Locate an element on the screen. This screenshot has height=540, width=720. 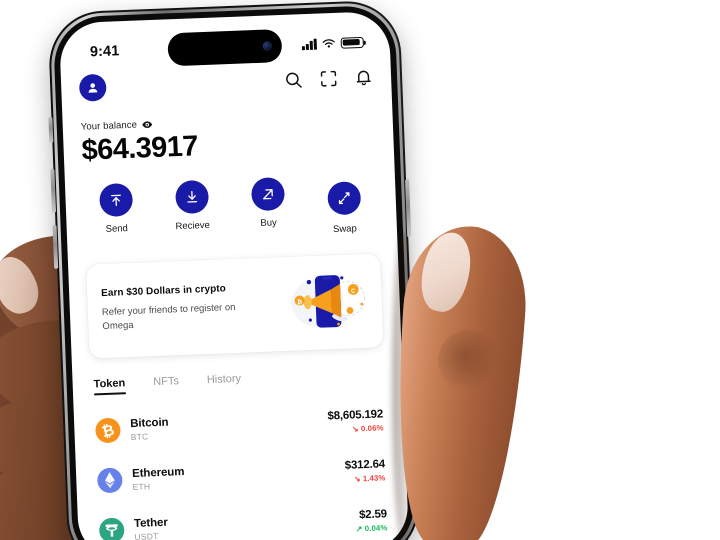
balance-label: Your balance is located at coordinates (109, 126).